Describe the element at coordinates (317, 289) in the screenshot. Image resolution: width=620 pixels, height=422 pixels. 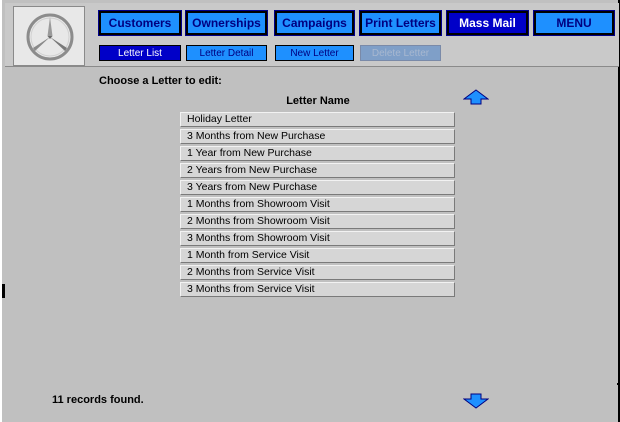
I see `letter-list-item: 3 Months from Service Visit` at that location.